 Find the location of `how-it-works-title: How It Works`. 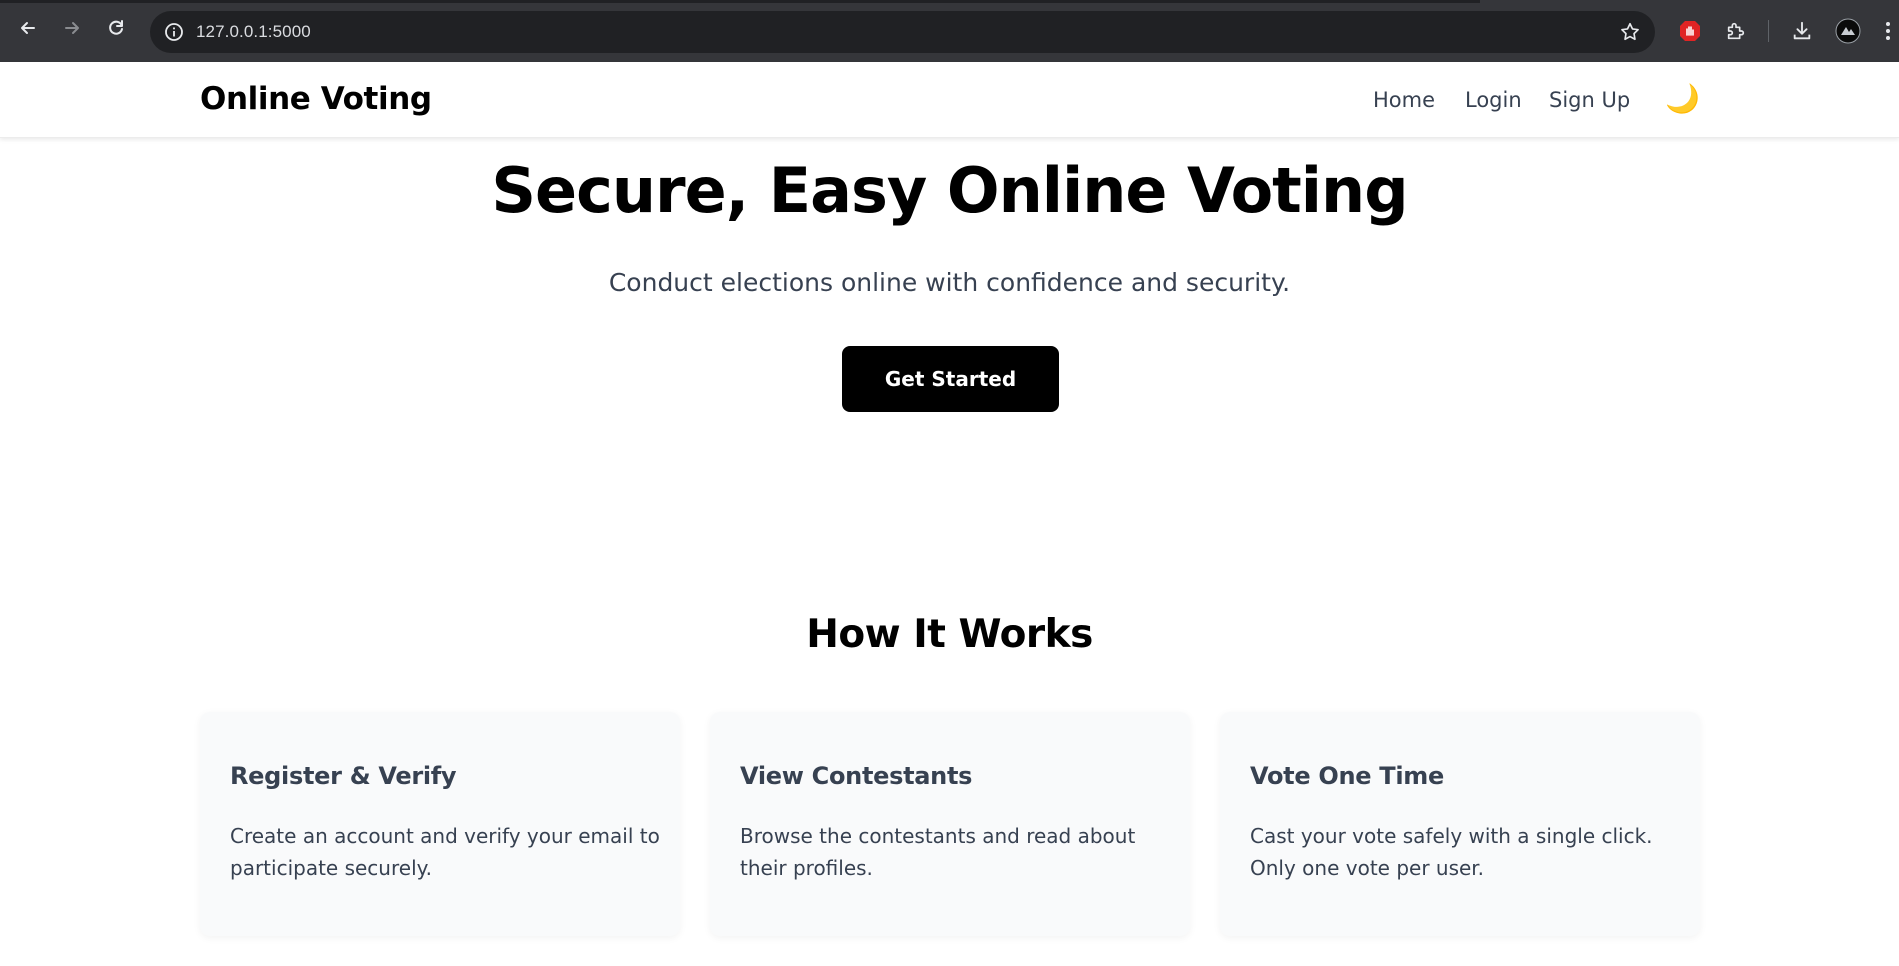

how-it-works-title: How It Works is located at coordinates (949, 634).